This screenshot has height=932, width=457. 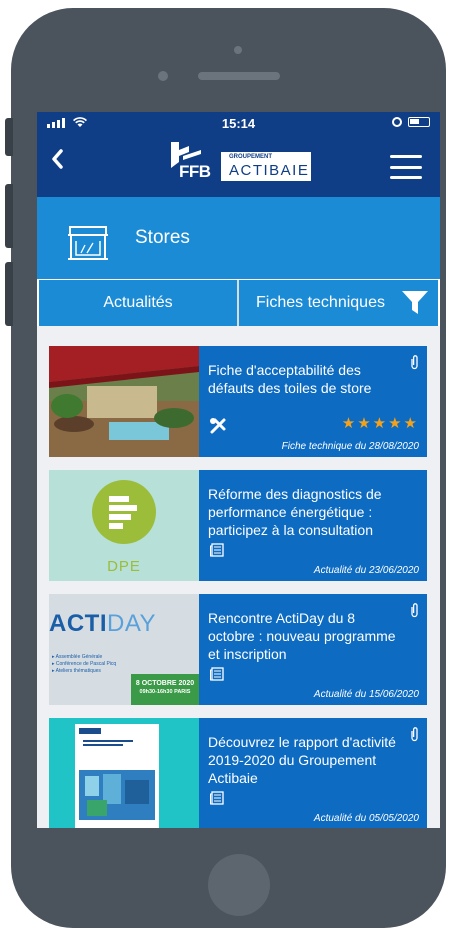 I want to click on status-bar: 15:14, so click(x=238, y=123).